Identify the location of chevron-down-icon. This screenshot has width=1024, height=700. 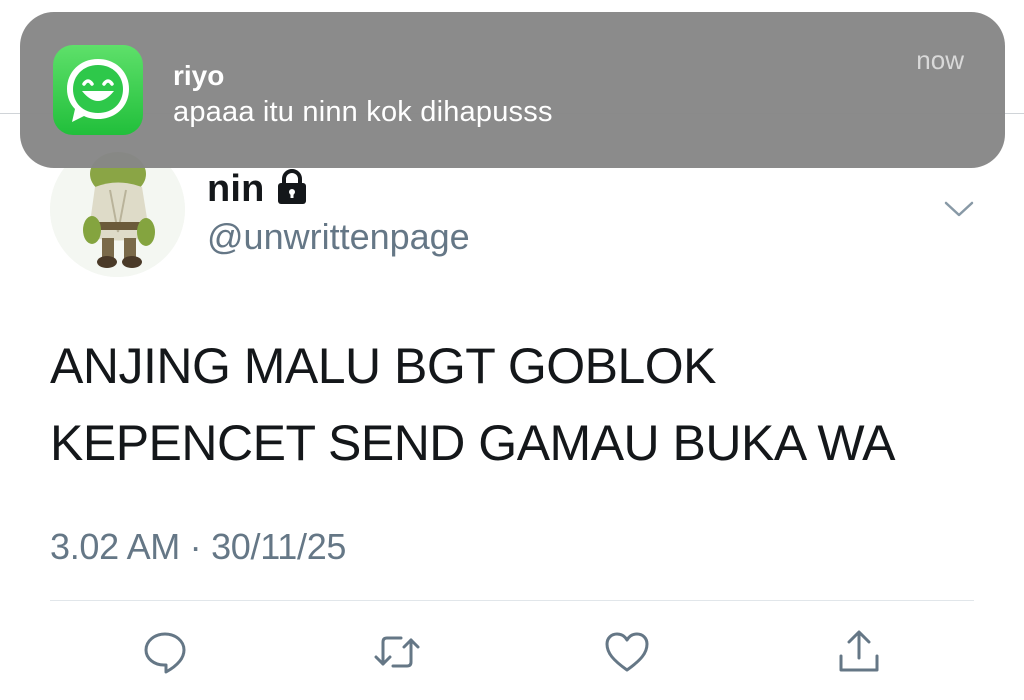
(959, 208).